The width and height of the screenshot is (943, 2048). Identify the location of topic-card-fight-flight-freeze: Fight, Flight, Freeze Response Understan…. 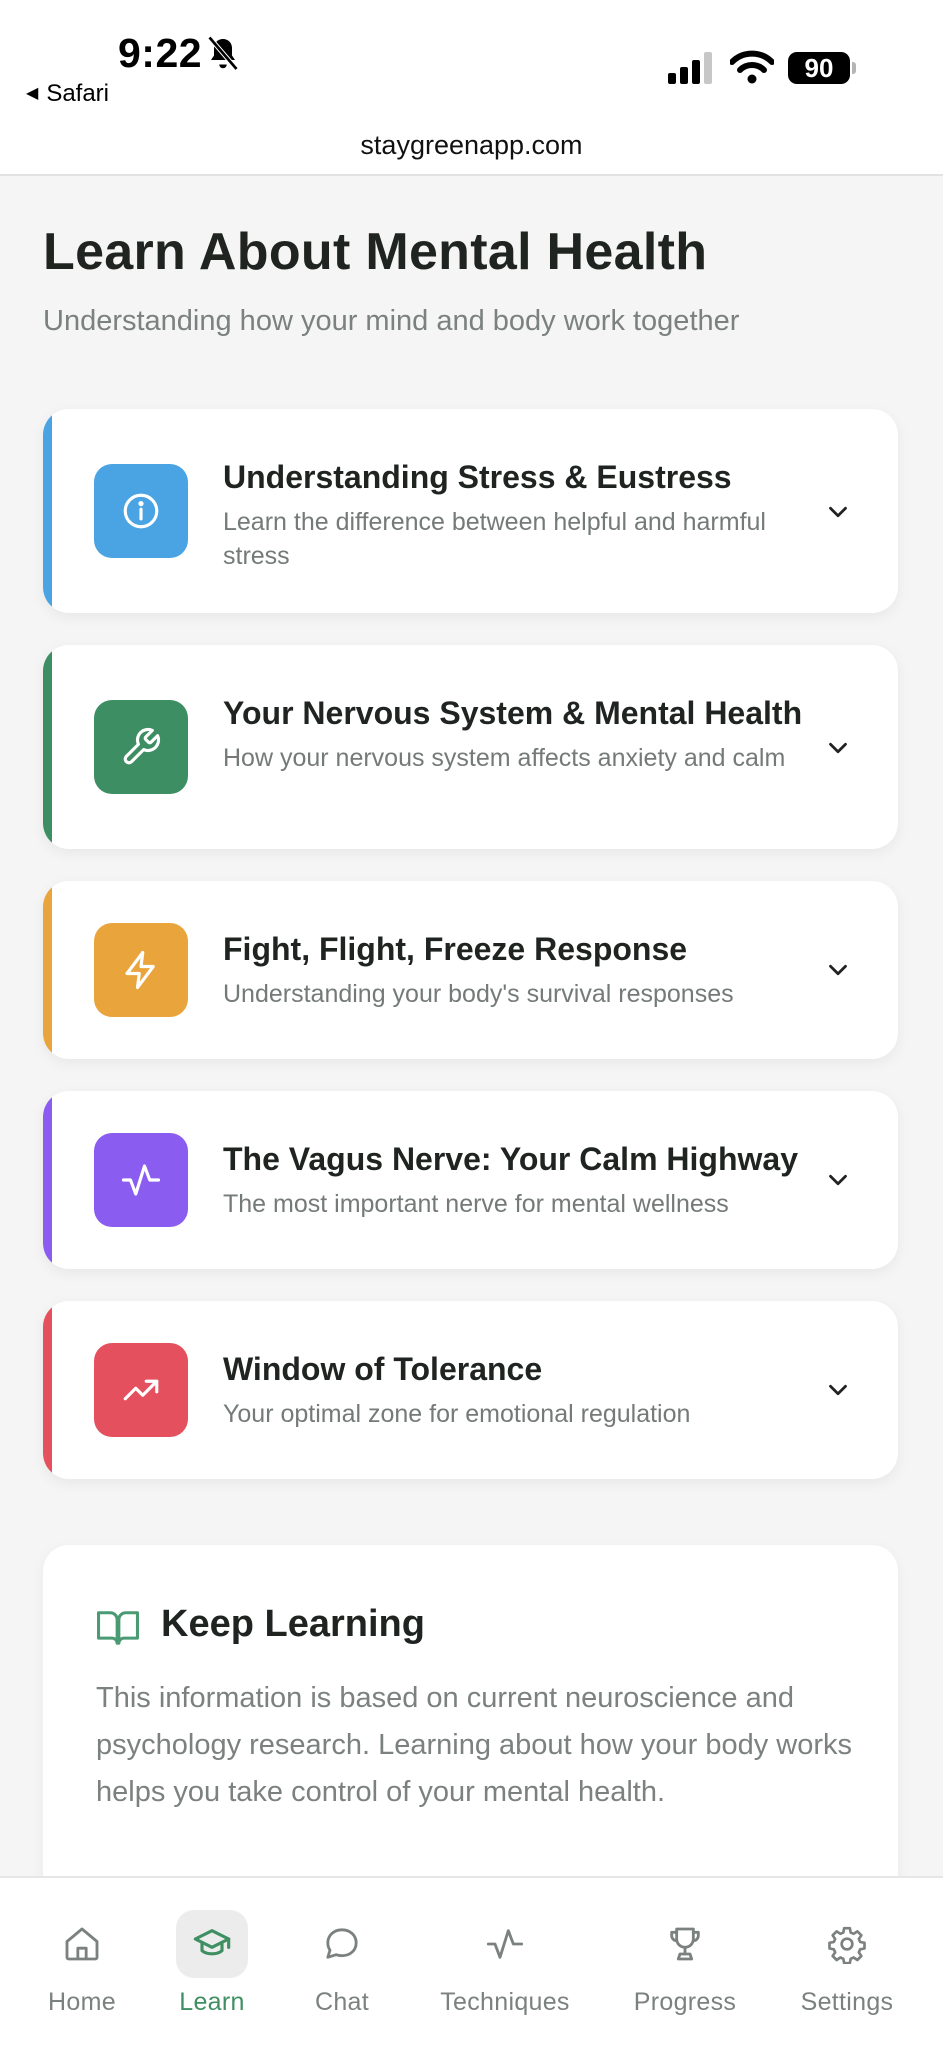
(470, 970).